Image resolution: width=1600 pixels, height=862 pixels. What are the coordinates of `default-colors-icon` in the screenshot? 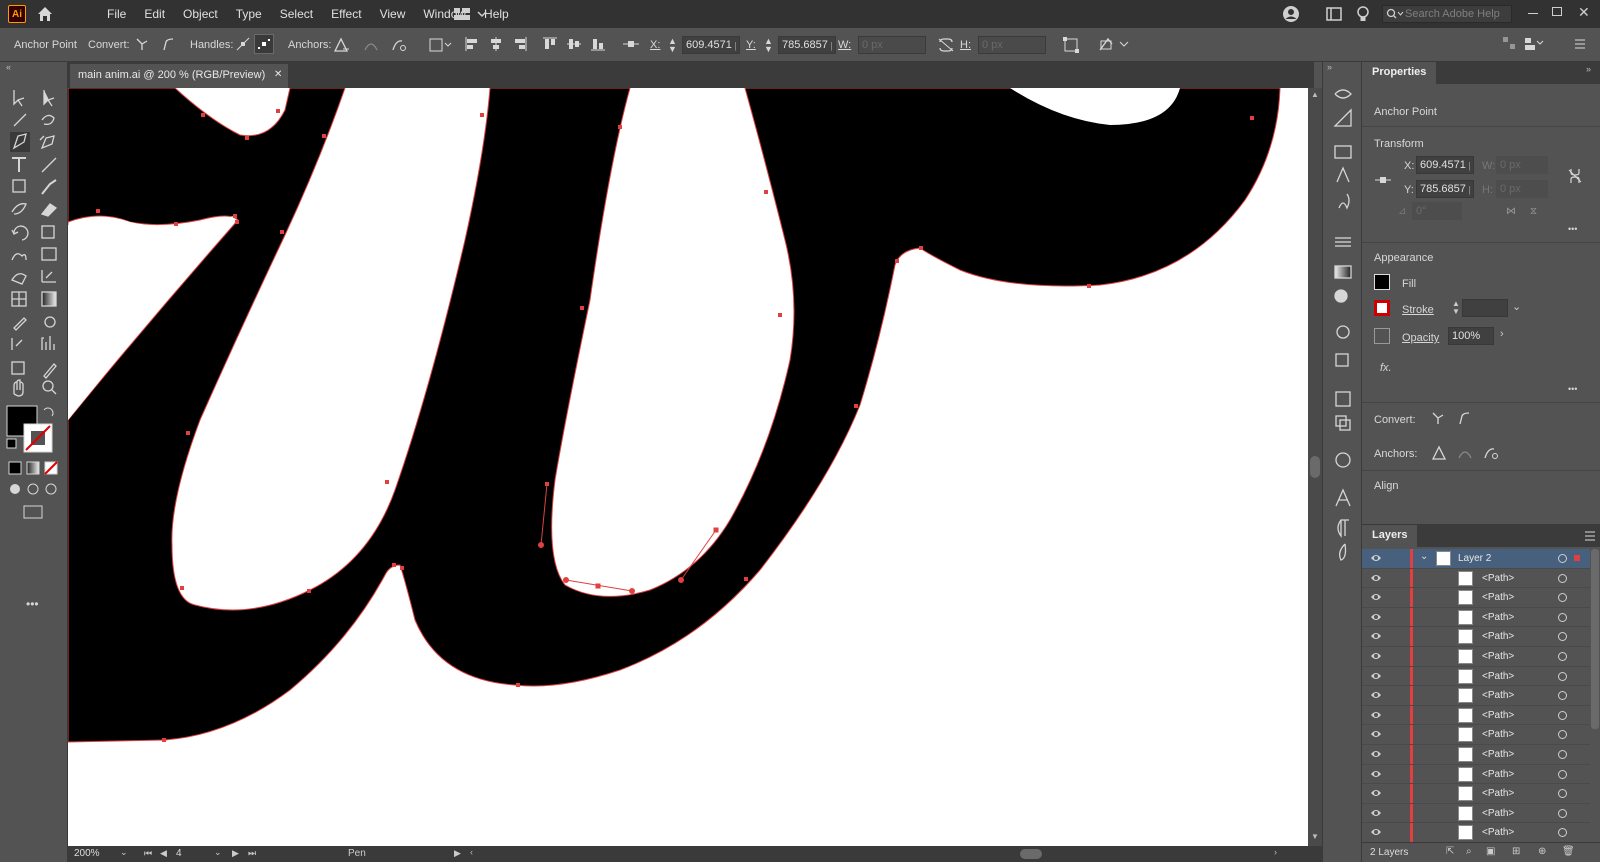 It's located at (11, 443).